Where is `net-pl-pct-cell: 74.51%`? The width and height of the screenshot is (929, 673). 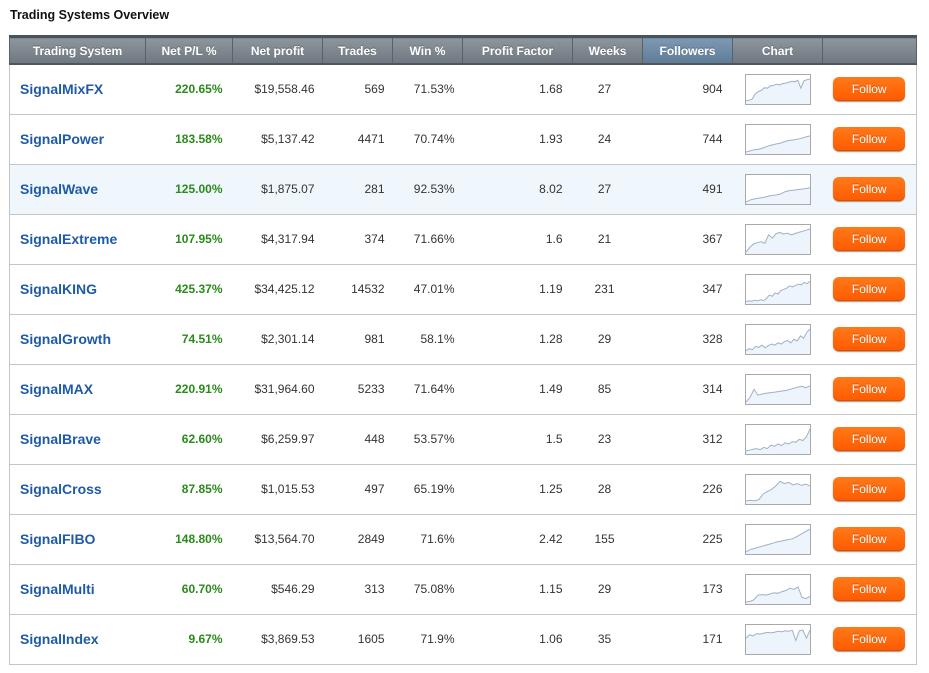
net-pl-pct-cell: 74.51% is located at coordinates (189, 339).